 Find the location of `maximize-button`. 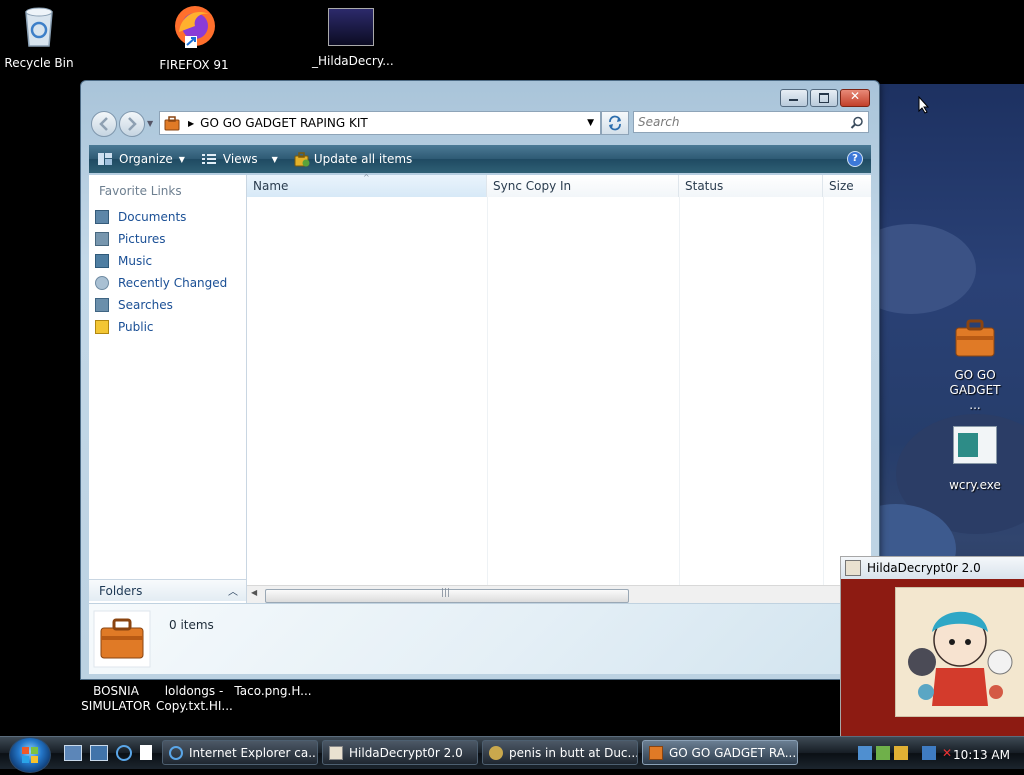

maximize-button is located at coordinates (824, 98).